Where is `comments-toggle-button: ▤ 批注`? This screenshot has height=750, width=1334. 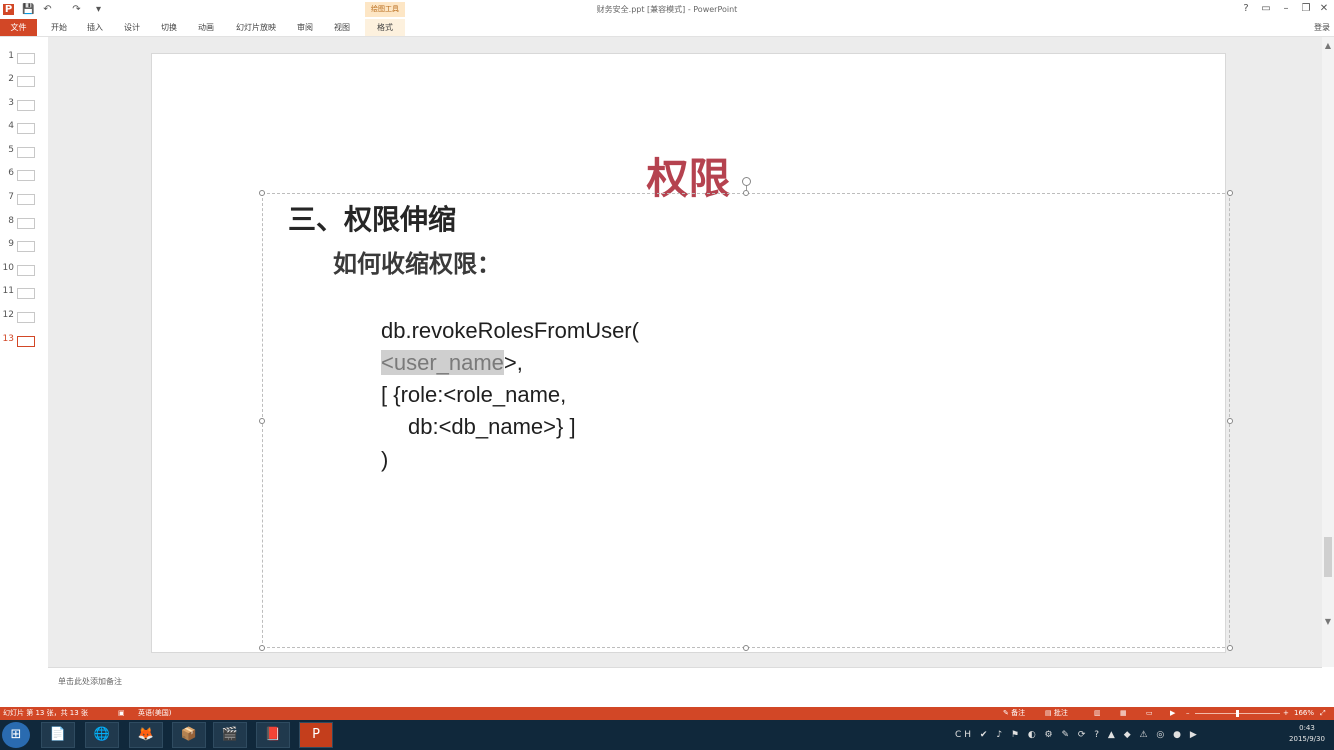
comments-toggle-button: ▤ 批注 is located at coordinates (1056, 713).